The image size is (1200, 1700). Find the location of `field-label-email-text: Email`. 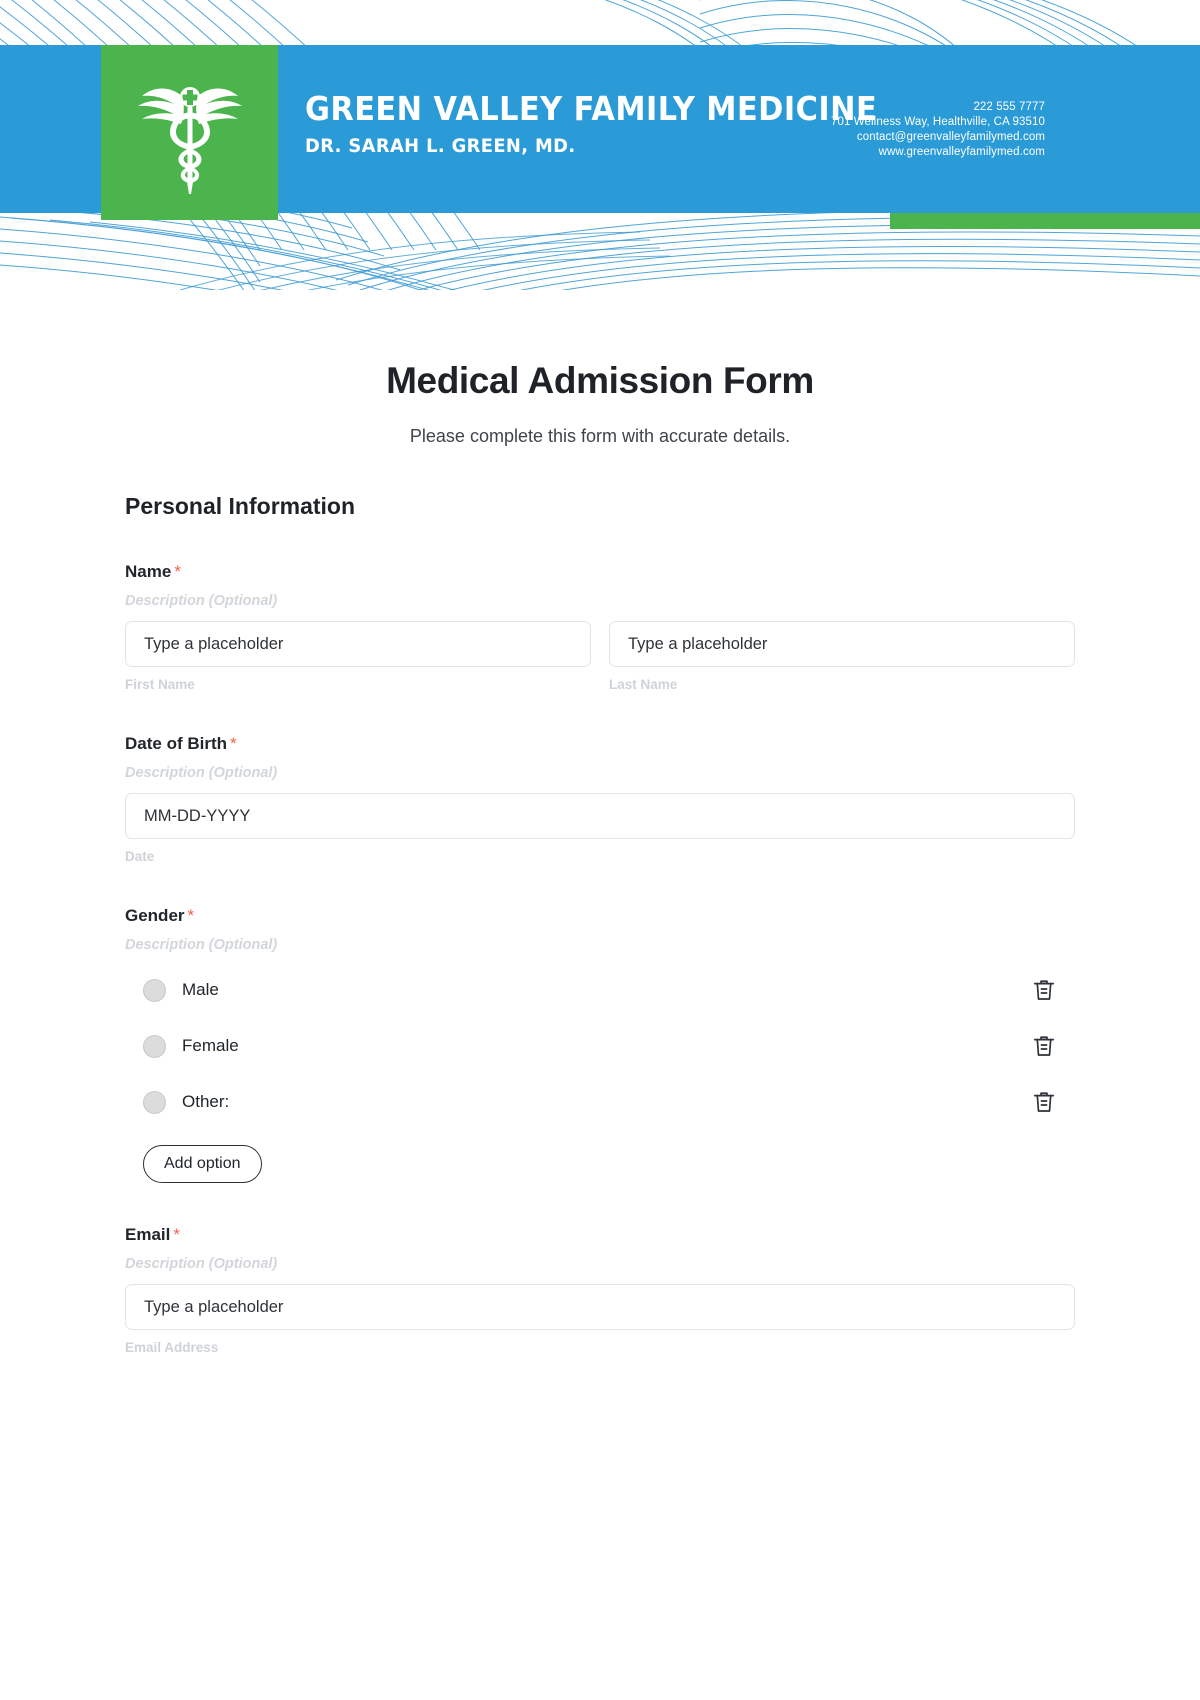

field-label-email-text: Email is located at coordinates (148, 1234).